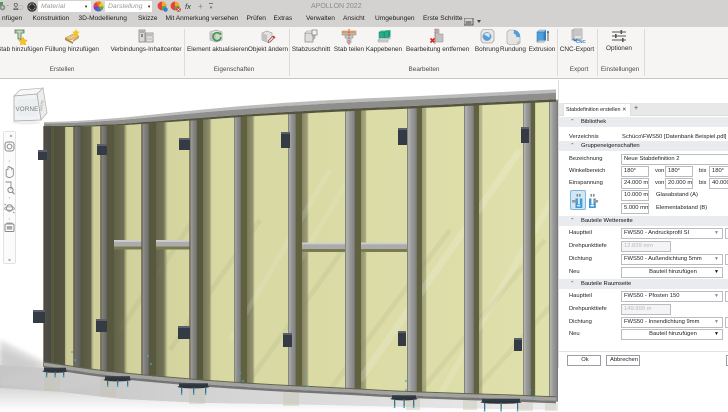  I want to click on svg-text: VORNE, so click(26, 109).